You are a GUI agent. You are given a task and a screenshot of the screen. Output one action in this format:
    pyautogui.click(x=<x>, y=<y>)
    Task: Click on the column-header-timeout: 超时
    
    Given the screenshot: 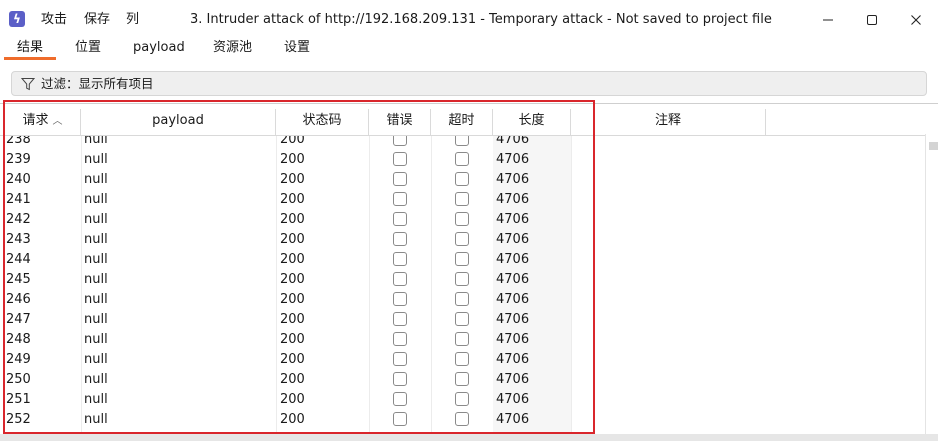 What is the action you would take?
    pyautogui.click(x=462, y=122)
    